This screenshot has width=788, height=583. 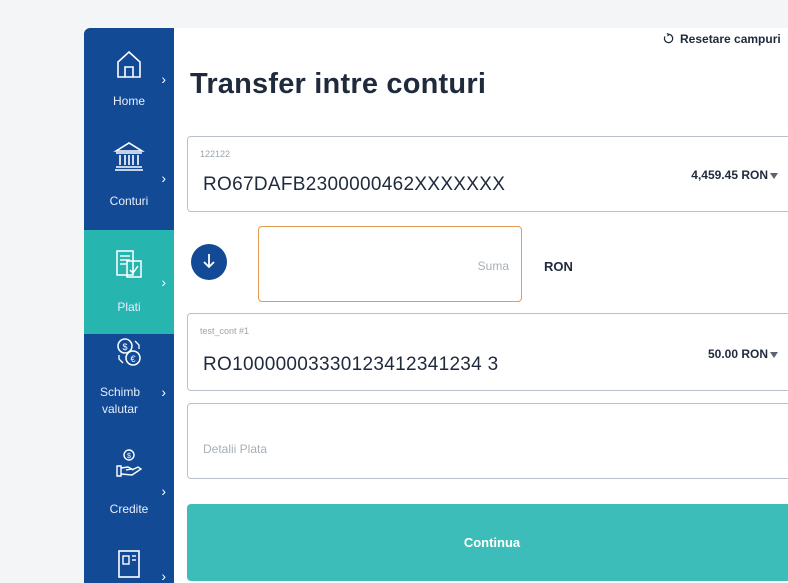 I want to click on to-account-iban: RO10000003330123412341234 3, so click(x=351, y=364).